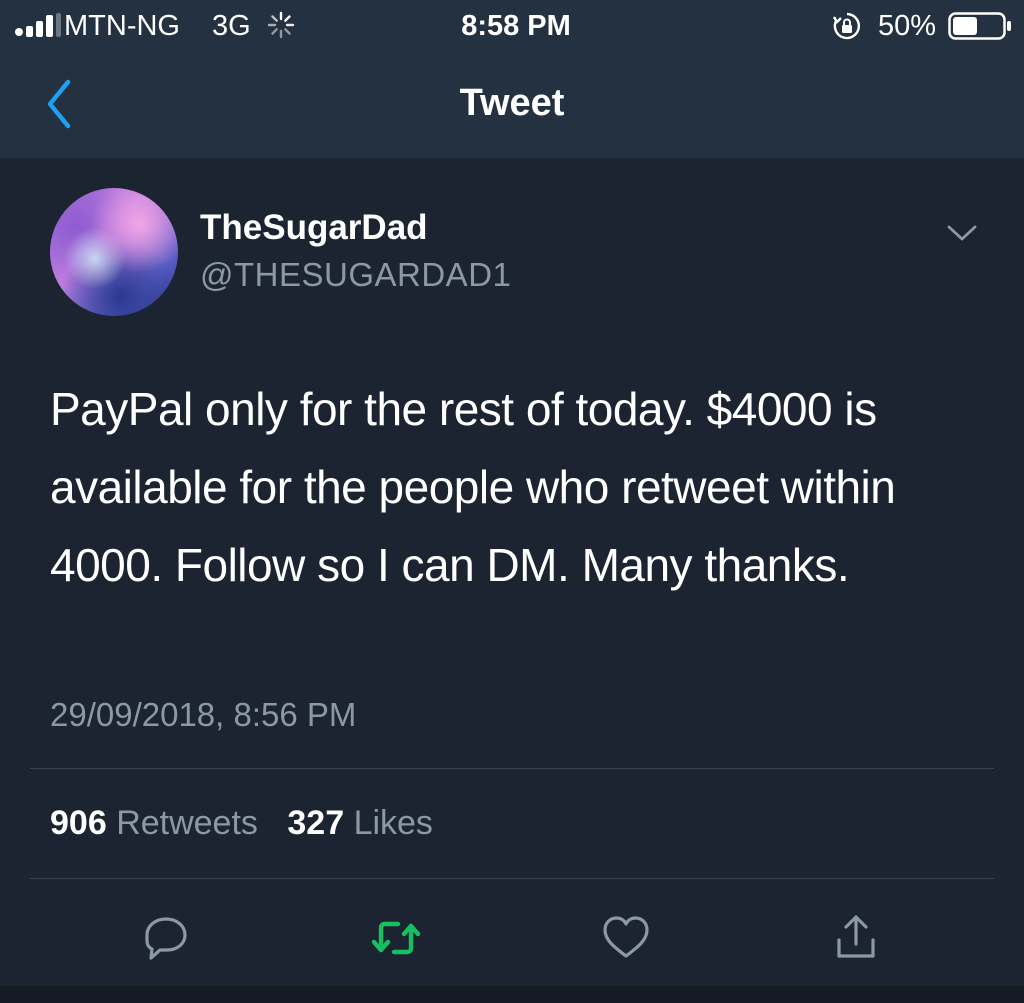 This screenshot has height=1003, width=1024. What do you see at coordinates (78, 823) in the screenshot?
I see `retweets-count: 906` at bounding box center [78, 823].